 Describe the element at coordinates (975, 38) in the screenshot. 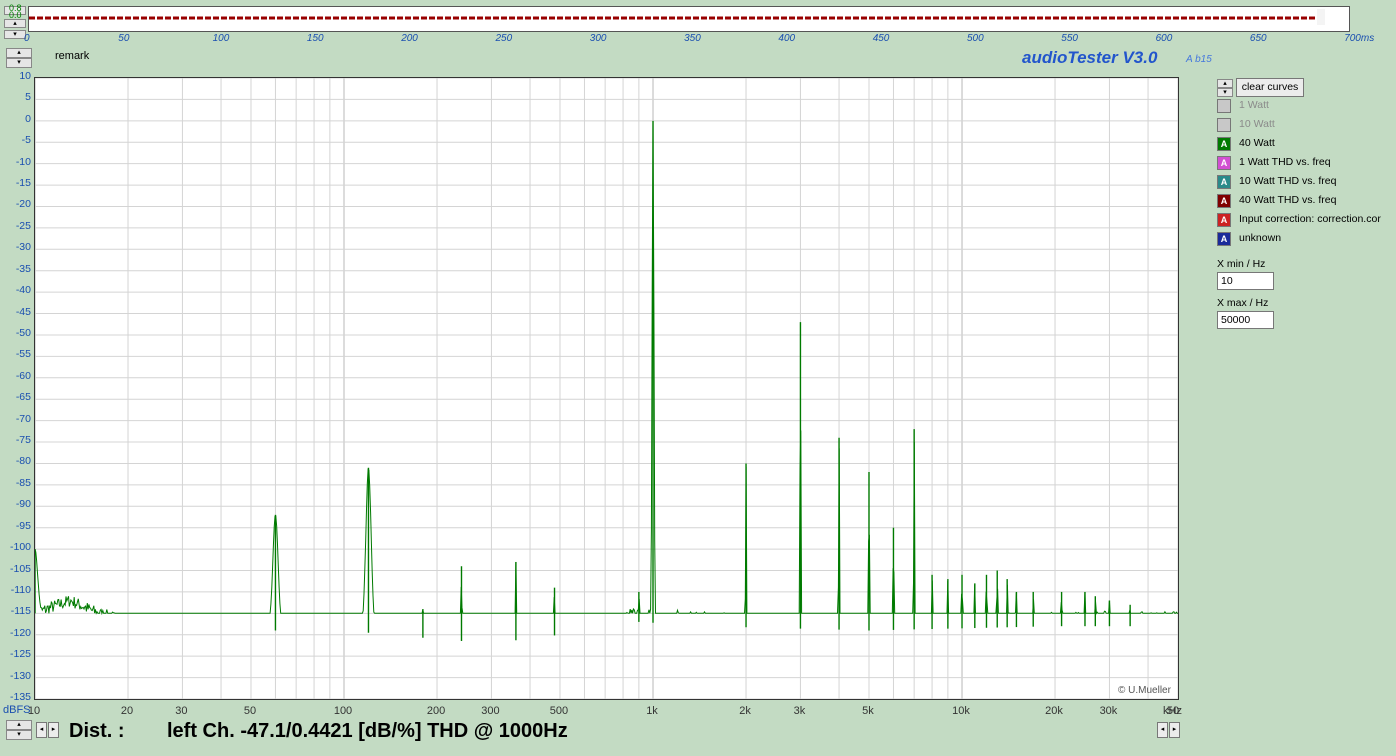

I see `time-tick-label: 500` at that location.